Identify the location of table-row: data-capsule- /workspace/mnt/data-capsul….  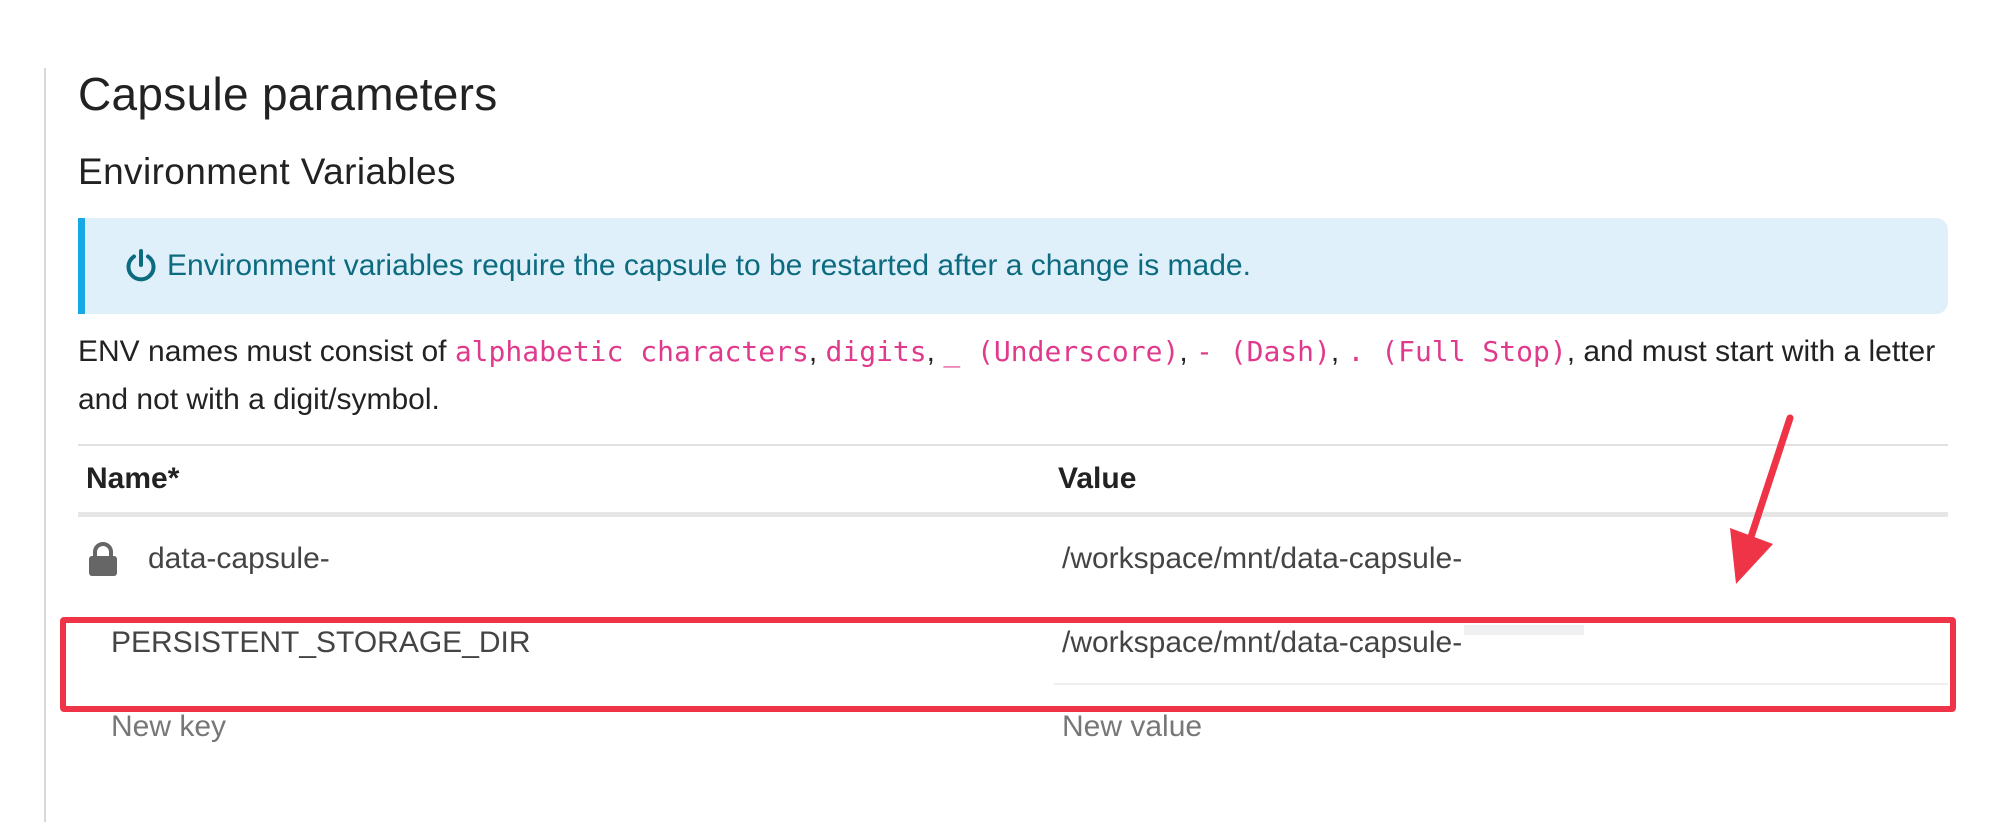
(1013, 559).